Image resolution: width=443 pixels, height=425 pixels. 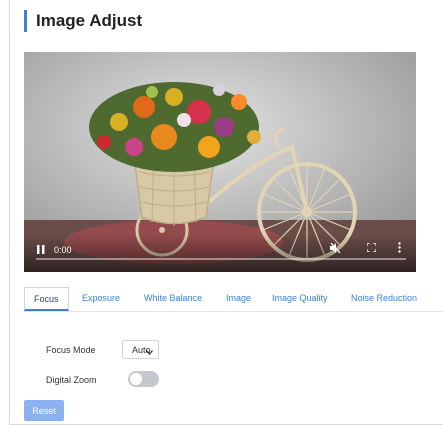 What do you see at coordinates (173, 299) in the screenshot?
I see `tab-white-balance: White Balance` at bounding box center [173, 299].